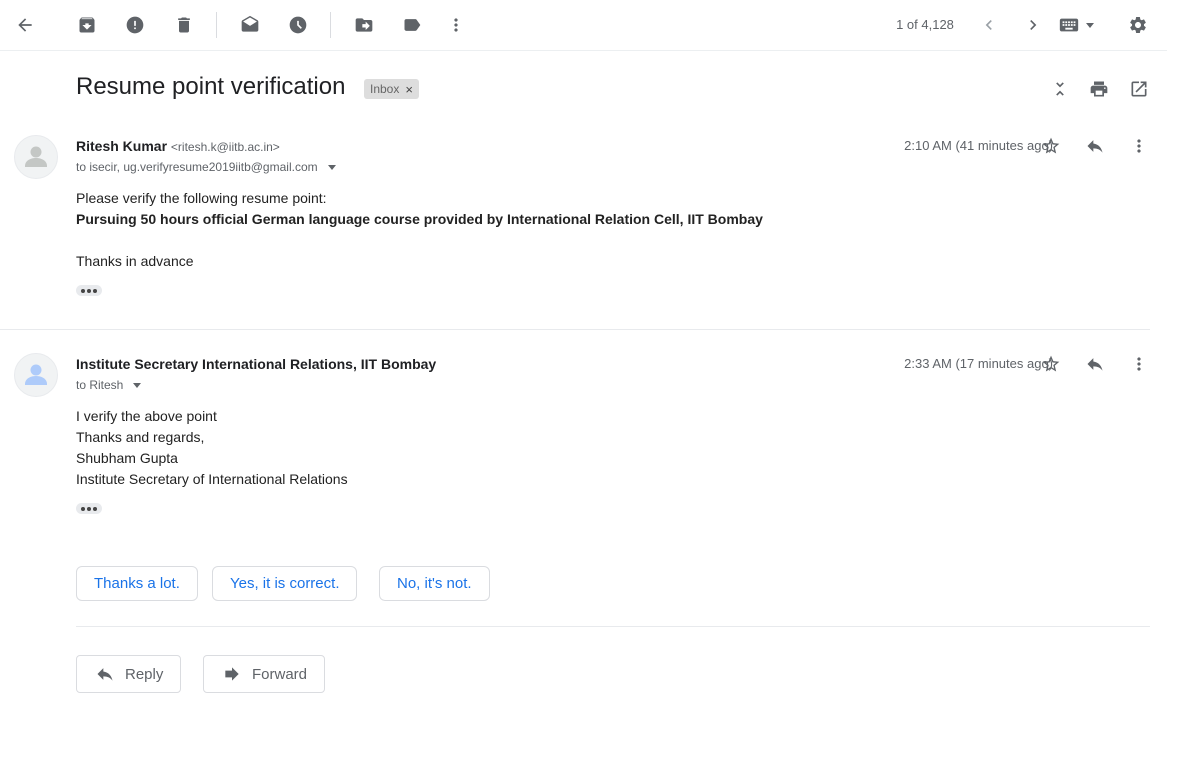 The image size is (1185, 763). I want to click on reply-label: Reply, so click(144, 674).